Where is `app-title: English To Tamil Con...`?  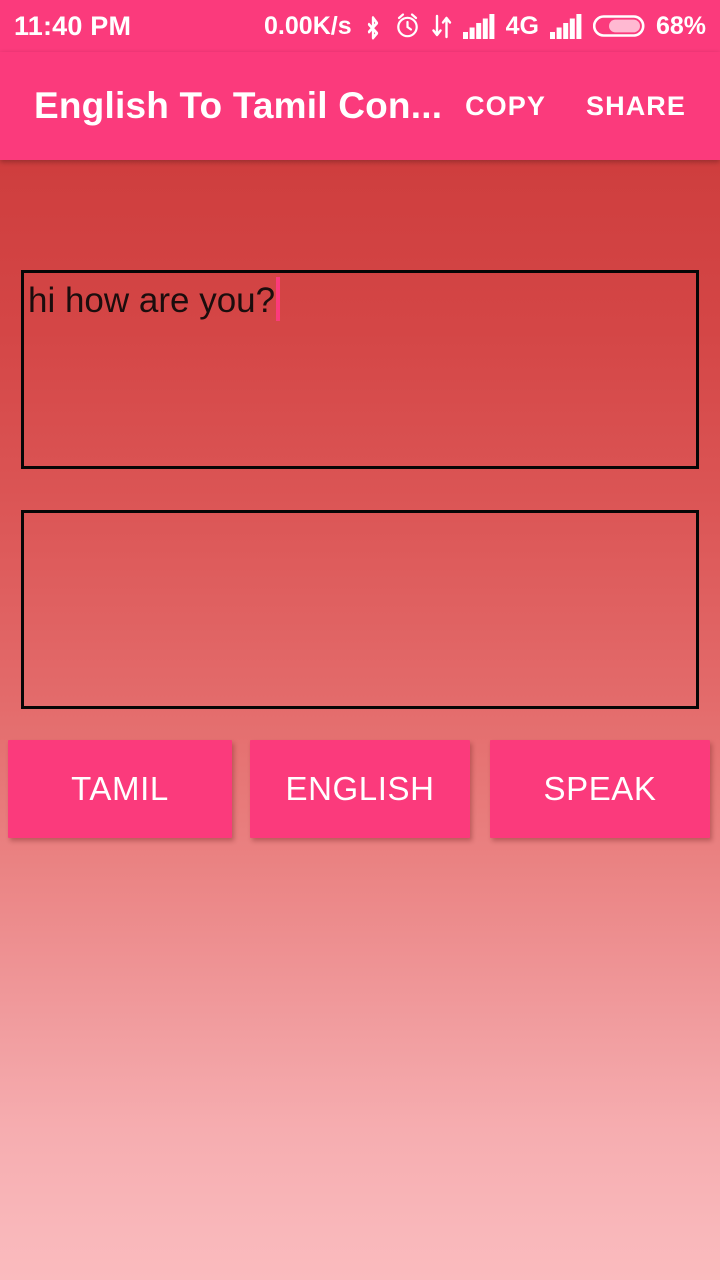
app-title: English To Tamil Con... is located at coordinates (238, 105).